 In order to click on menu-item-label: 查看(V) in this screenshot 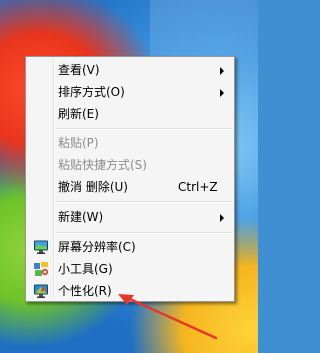, I will do `click(79, 70)`.